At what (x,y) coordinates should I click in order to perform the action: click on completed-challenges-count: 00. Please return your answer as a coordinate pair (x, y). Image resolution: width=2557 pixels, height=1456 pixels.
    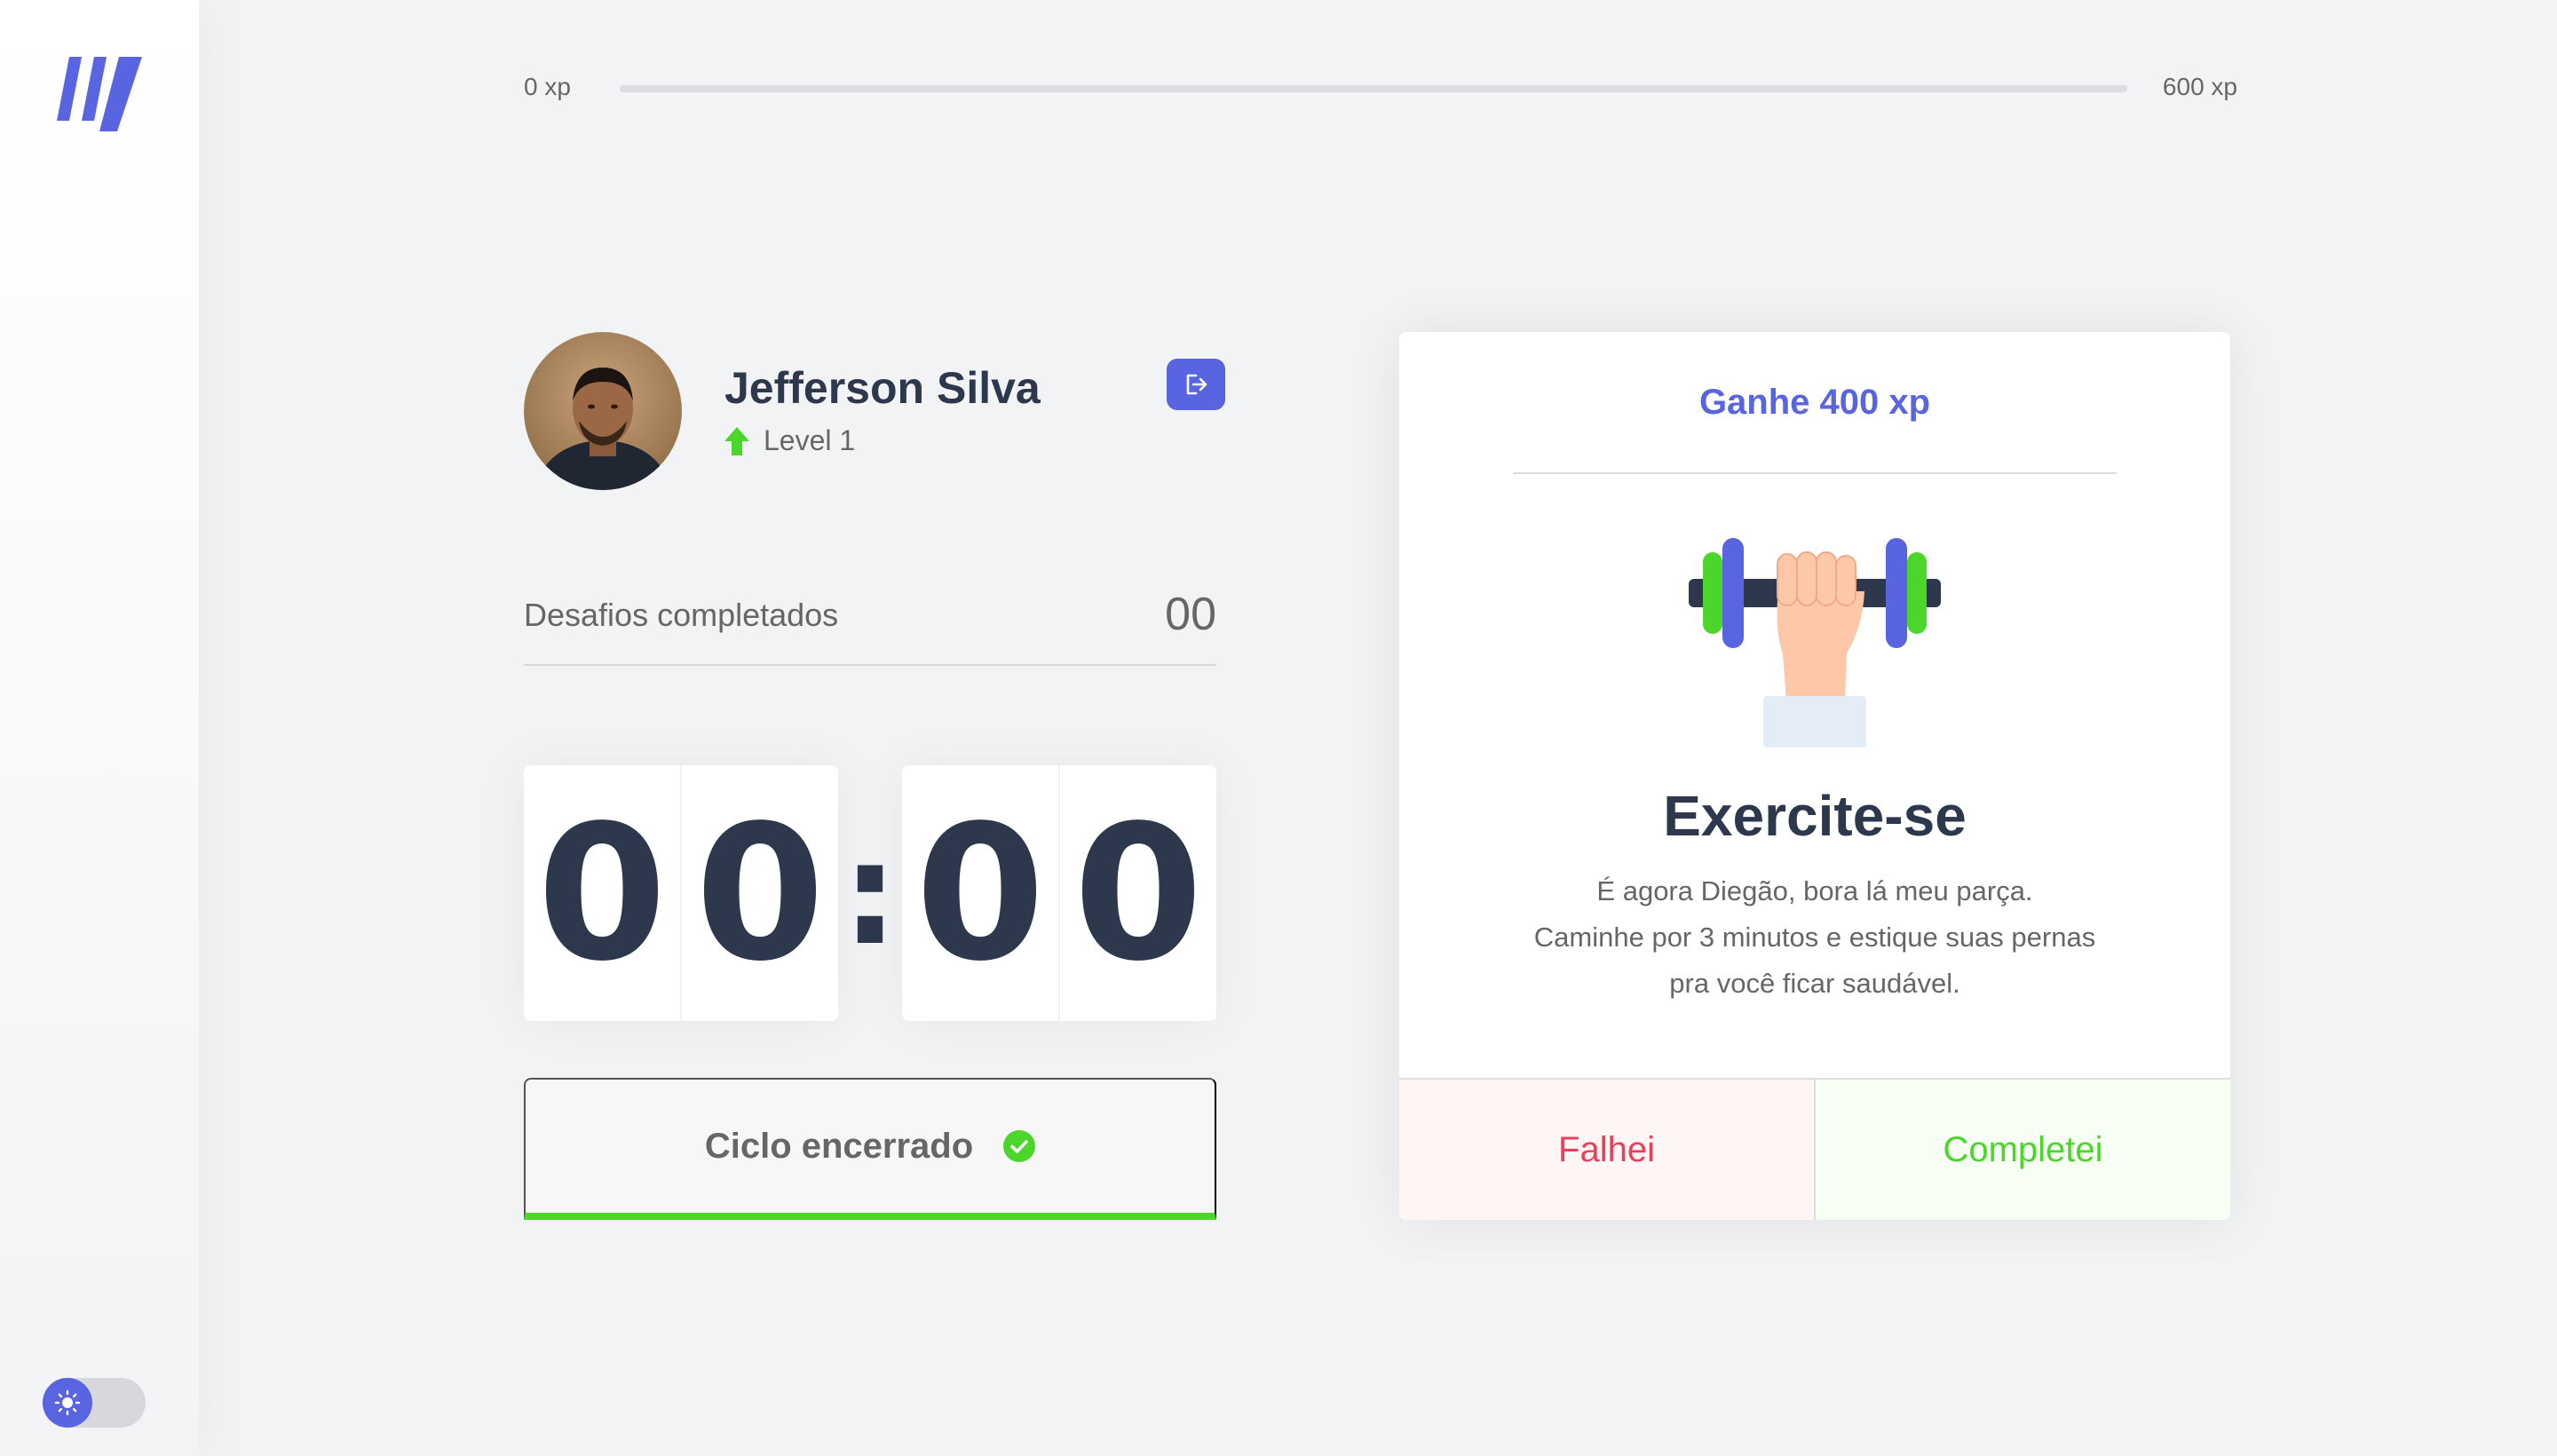
    Looking at the image, I should click on (1190, 614).